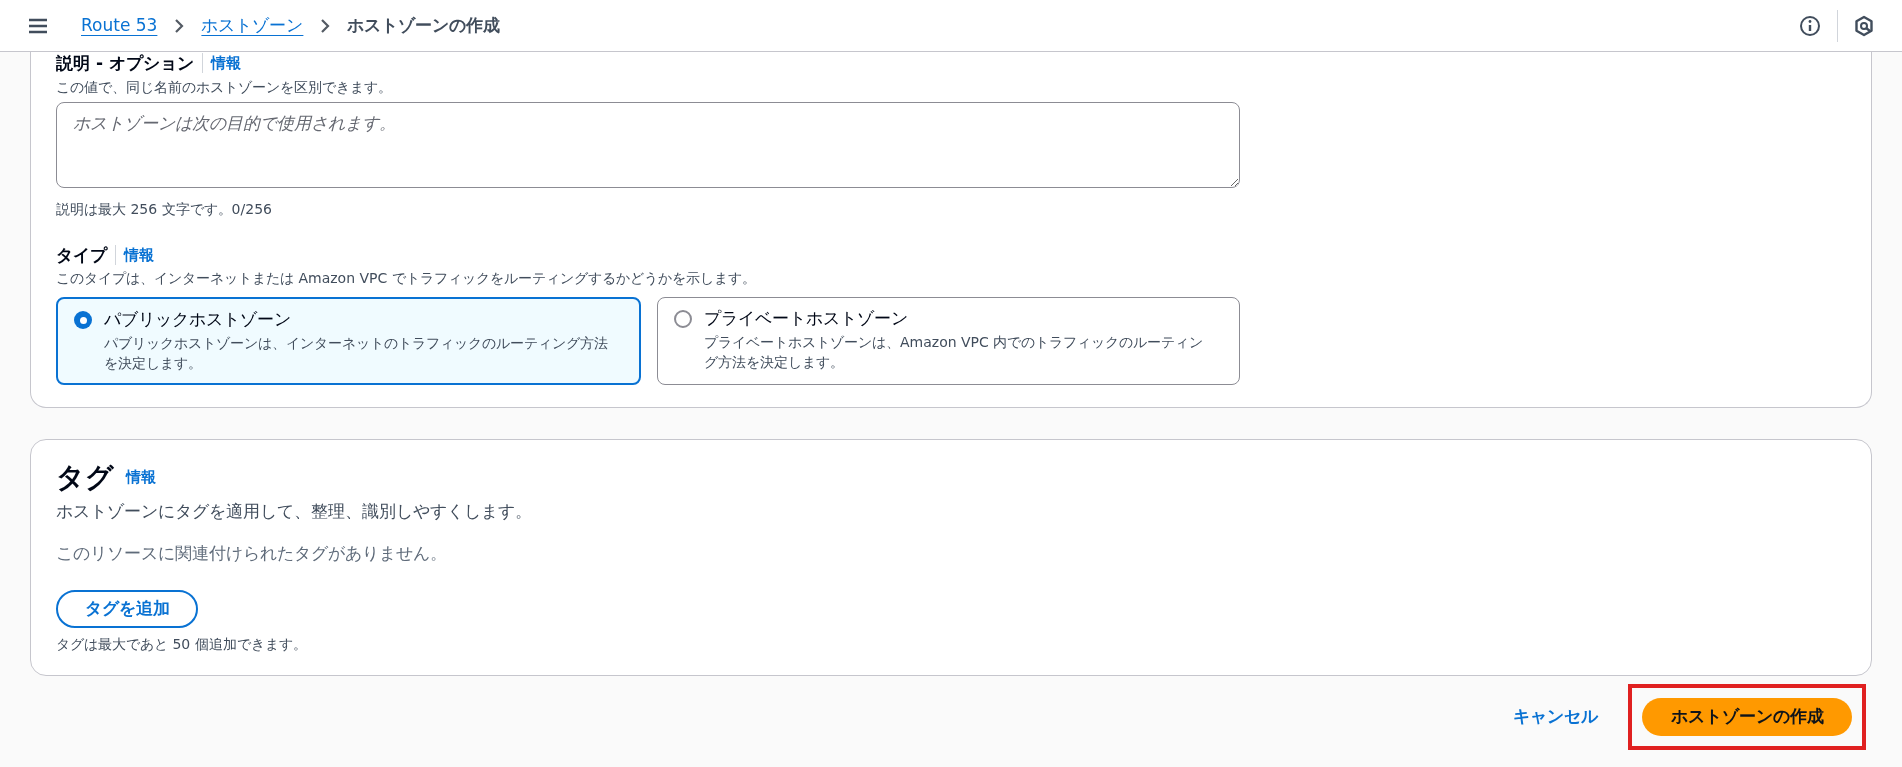 The image size is (1902, 767). I want to click on add-tag-button: タグを追加, so click(127, 609).